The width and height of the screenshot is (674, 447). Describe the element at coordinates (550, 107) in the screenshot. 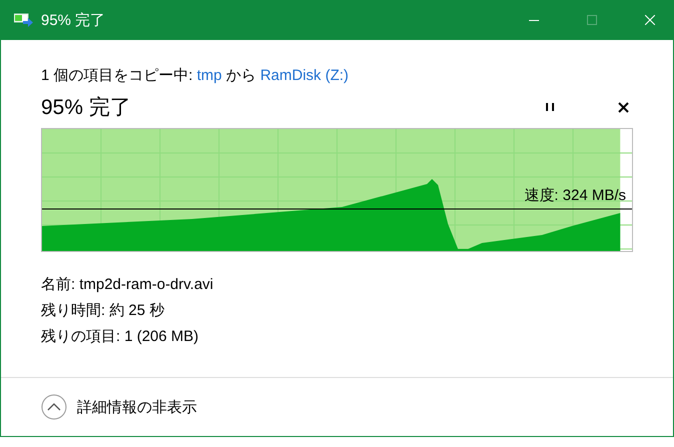

I see `pause-icon` at that location.